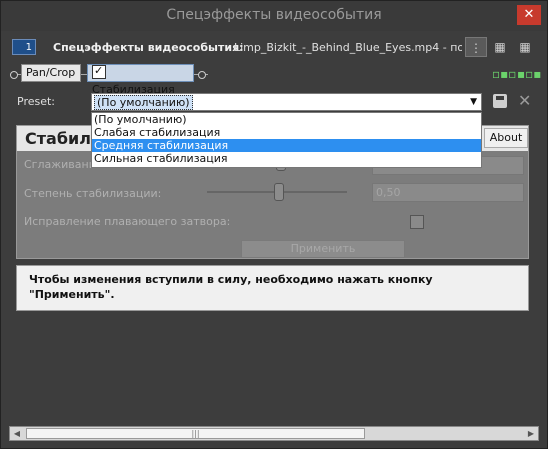 This screenshot has width=548, height=449. Describe the element at coordinates (473, 102) in the screenshot. I see `dropdown-arrow-icon: ▼` at that location.